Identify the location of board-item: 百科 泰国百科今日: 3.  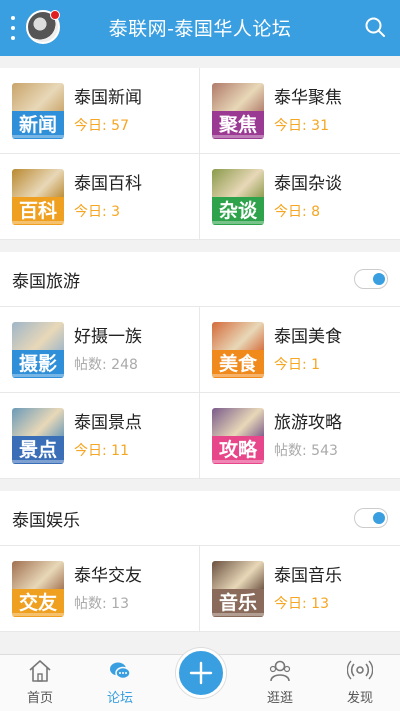
(100, 197).